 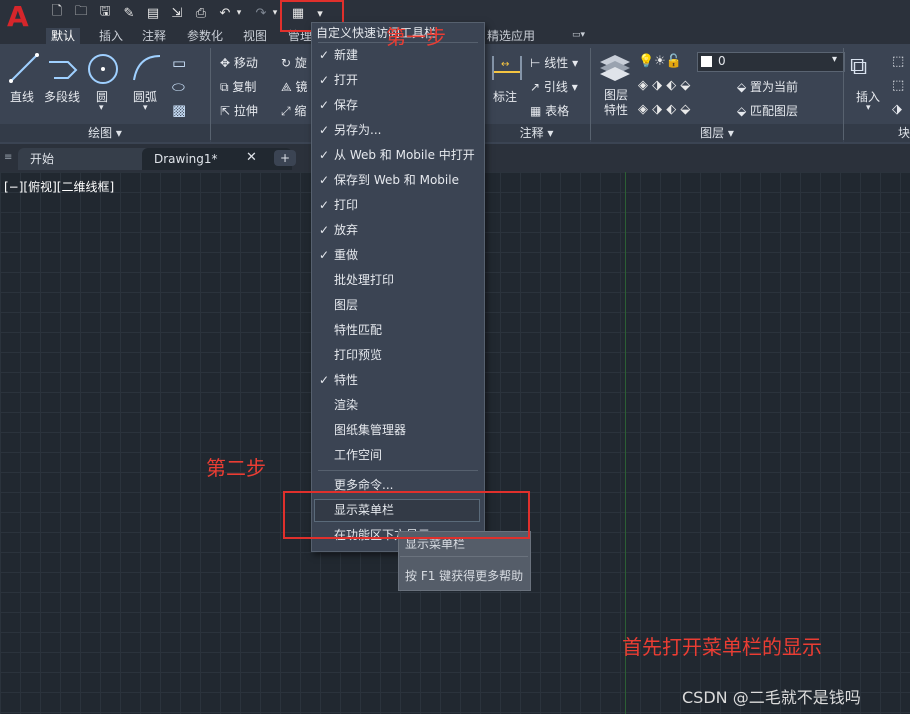 I want to click on tab-drawing1: Drawing1*, so click(x=217, y=159).